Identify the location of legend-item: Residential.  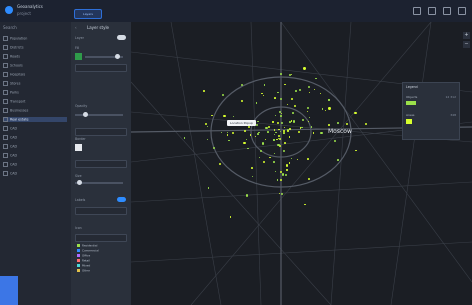
(87, 246).